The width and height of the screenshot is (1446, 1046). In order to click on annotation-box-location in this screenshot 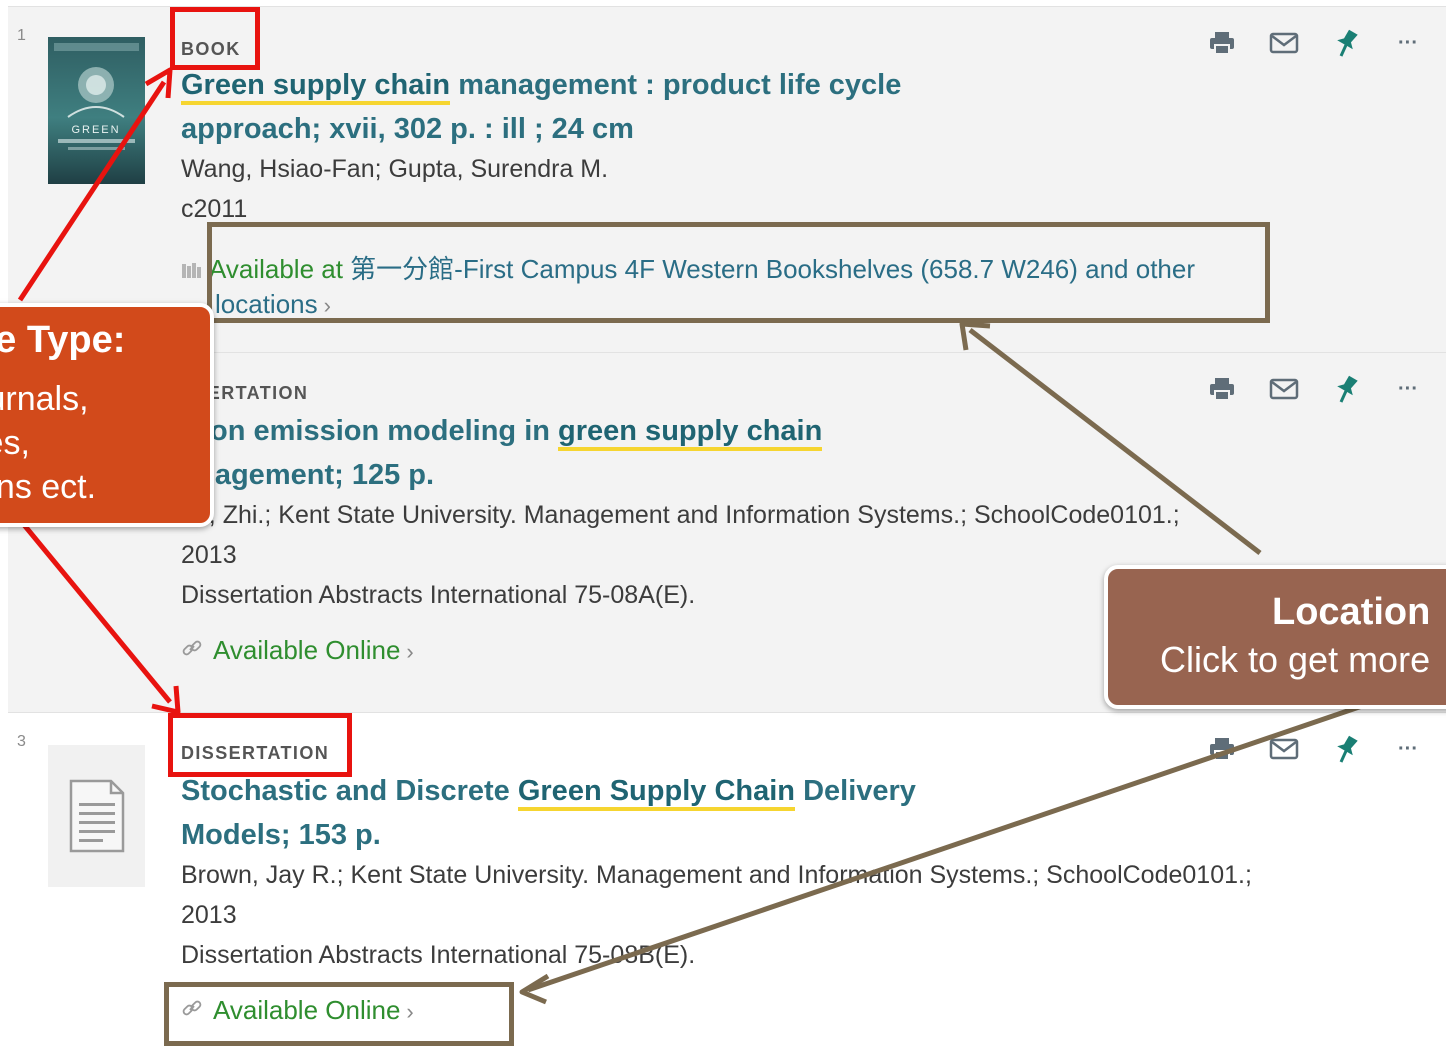, I will do `click(738, 272)`.